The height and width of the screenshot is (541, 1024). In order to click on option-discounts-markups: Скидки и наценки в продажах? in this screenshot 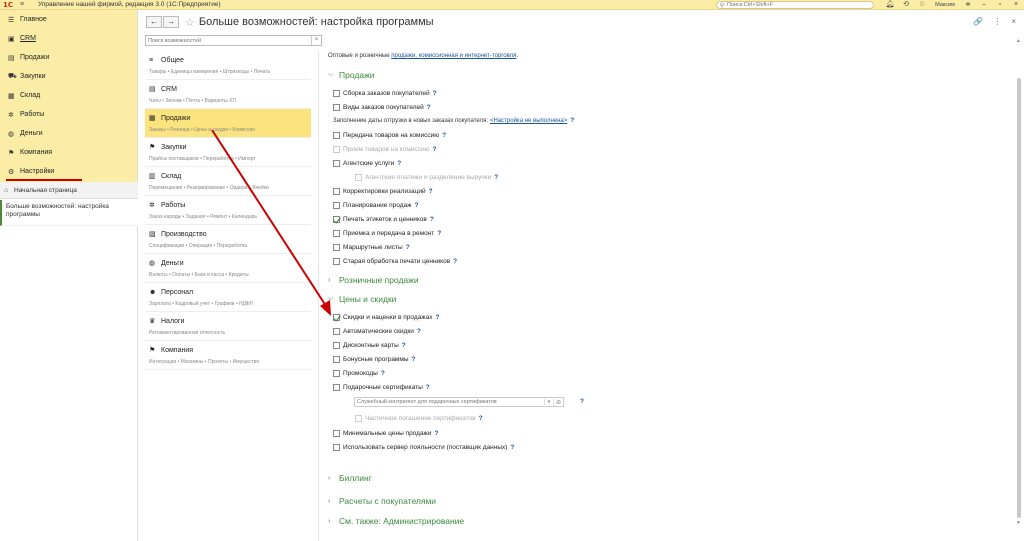, I will do `click(386, 317)`.